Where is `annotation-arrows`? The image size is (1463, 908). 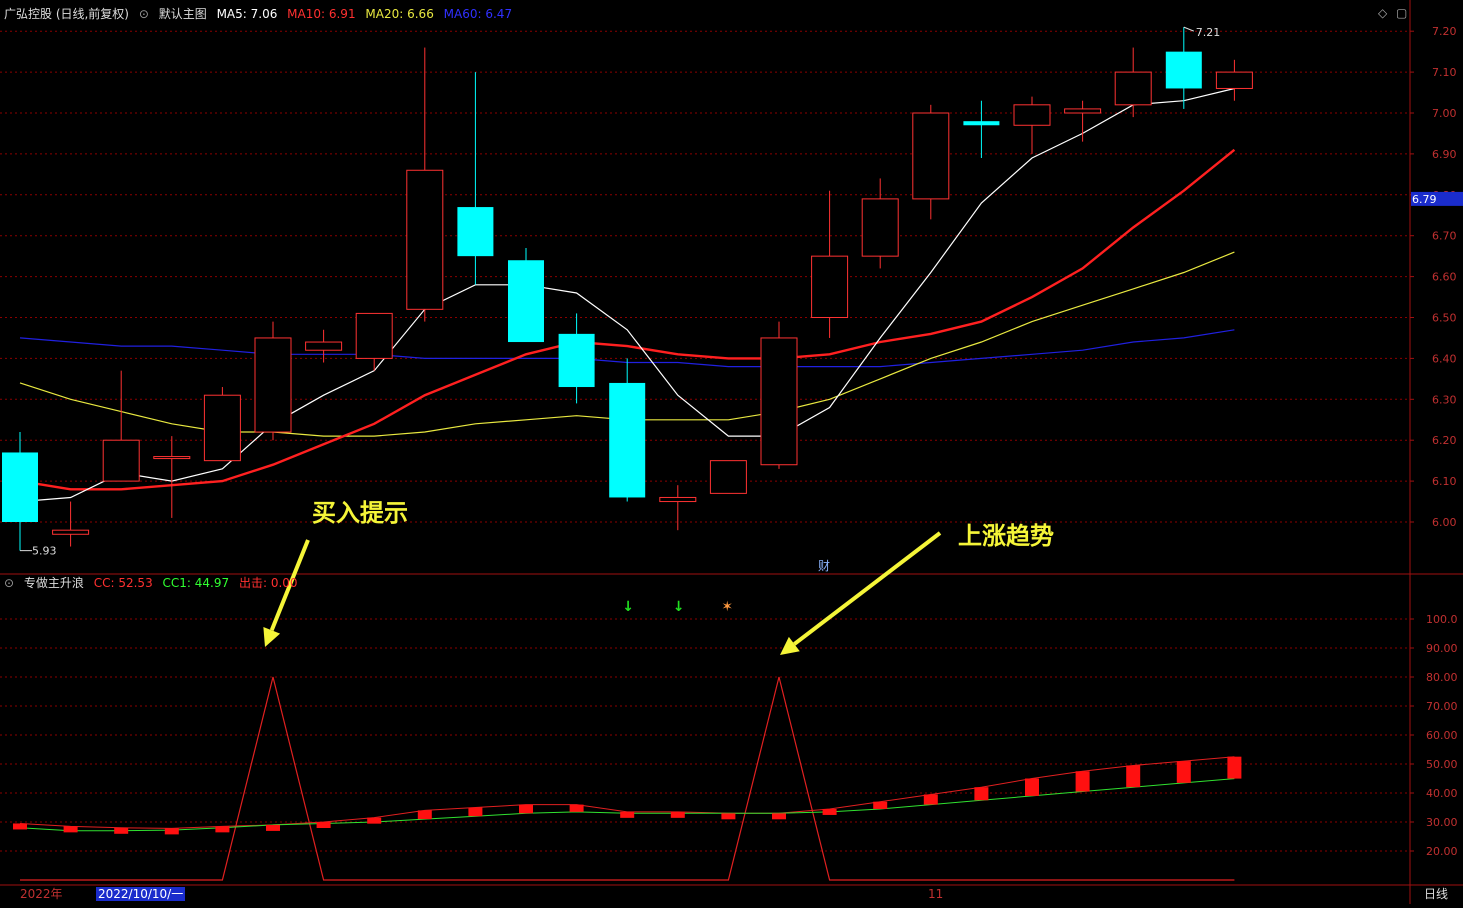
annotation-arrows is located at coordinates (602, 593).